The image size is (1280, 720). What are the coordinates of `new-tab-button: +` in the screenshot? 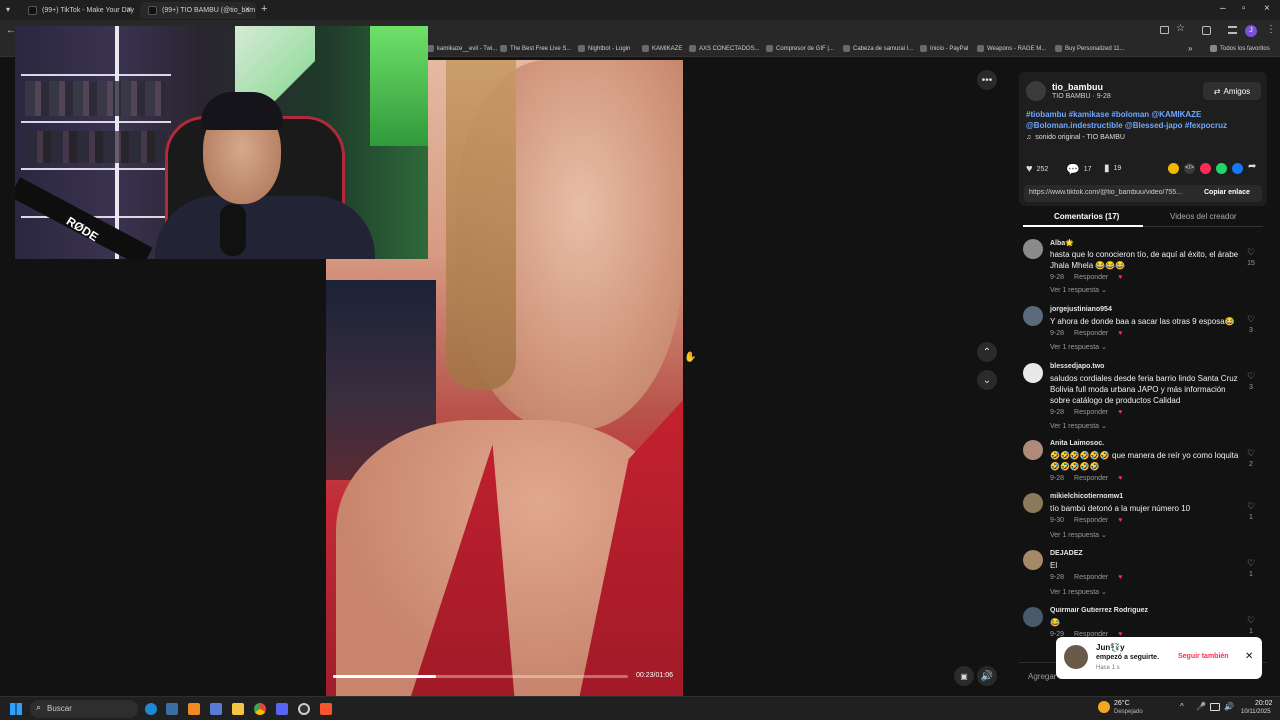 It's located at (264, 9).